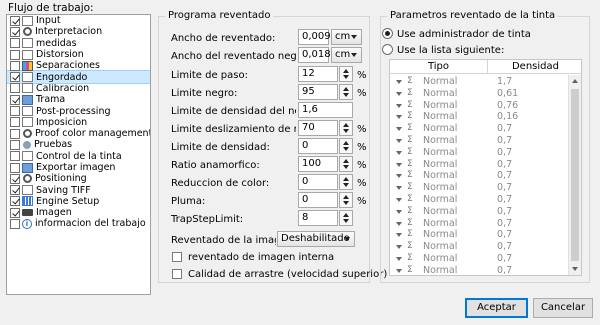 The width and height of the screenshot is (600, 325). Describe the element at coordinates (78, 20) in the screenshot. I see `workflow-item: Input` at that location.